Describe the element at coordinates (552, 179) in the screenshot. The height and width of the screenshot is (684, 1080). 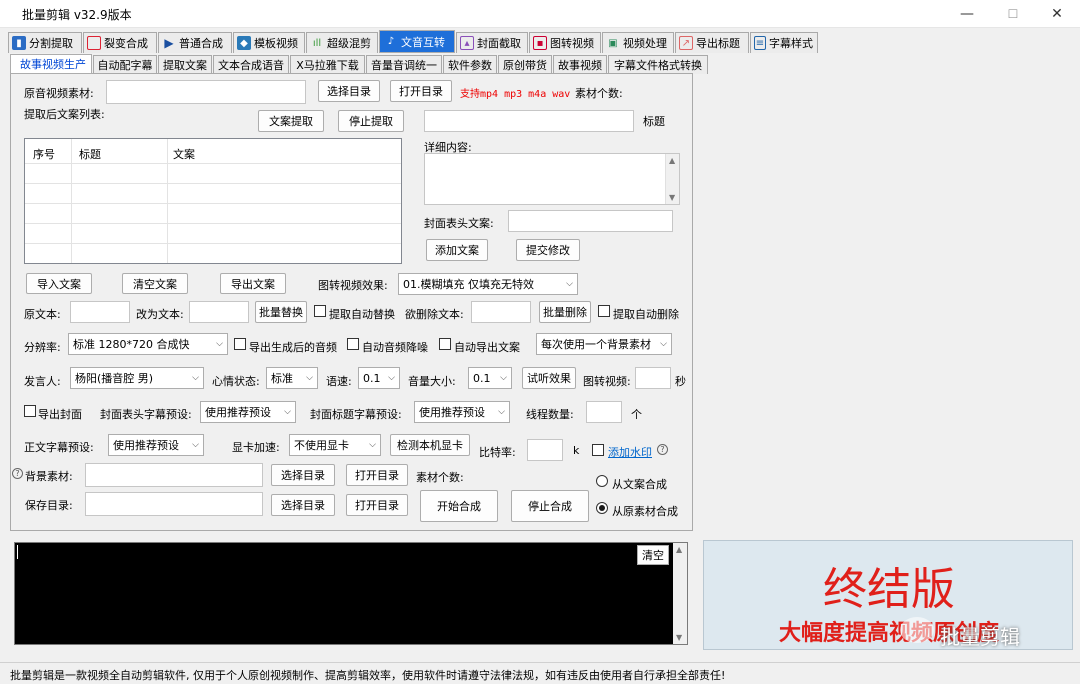
I see `detail-textarea: ▲ ▼` at that location.